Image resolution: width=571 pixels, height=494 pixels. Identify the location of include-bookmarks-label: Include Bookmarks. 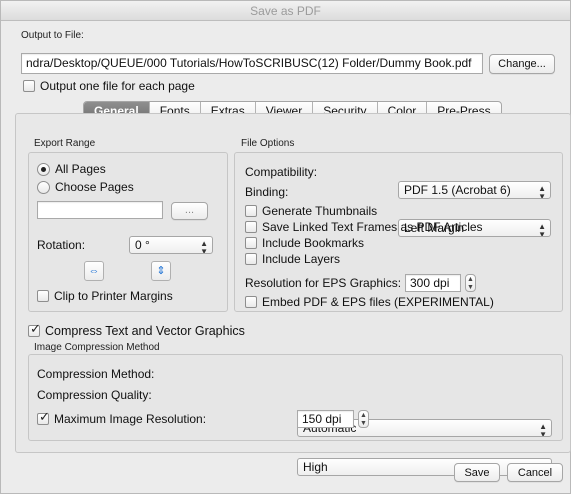
(313, 243).